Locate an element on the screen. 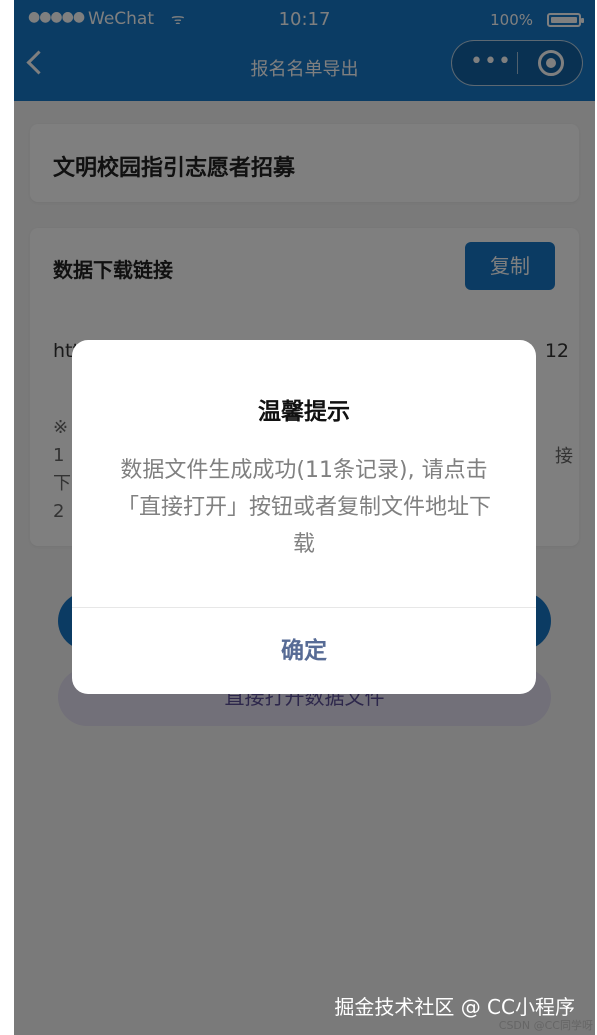 The width and height of the screenshot is (597, 1035). dialog-message: 数据文件生成成功(11条记录), 请点击「直接打开」按钮或者复制文件地址下载 is located at coordinates (303, 507).